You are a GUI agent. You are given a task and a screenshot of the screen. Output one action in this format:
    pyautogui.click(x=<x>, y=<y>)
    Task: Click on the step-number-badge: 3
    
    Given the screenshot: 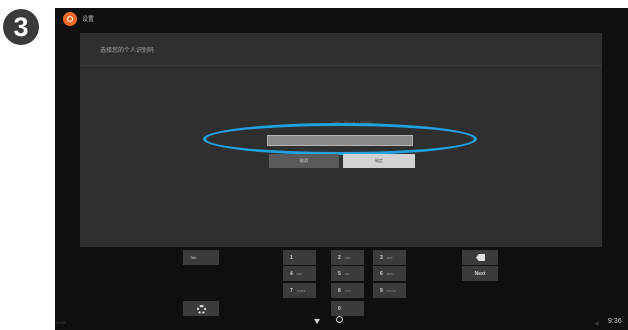 What is the action you would take?
    pyautogui.click(x=21, y=27)
    